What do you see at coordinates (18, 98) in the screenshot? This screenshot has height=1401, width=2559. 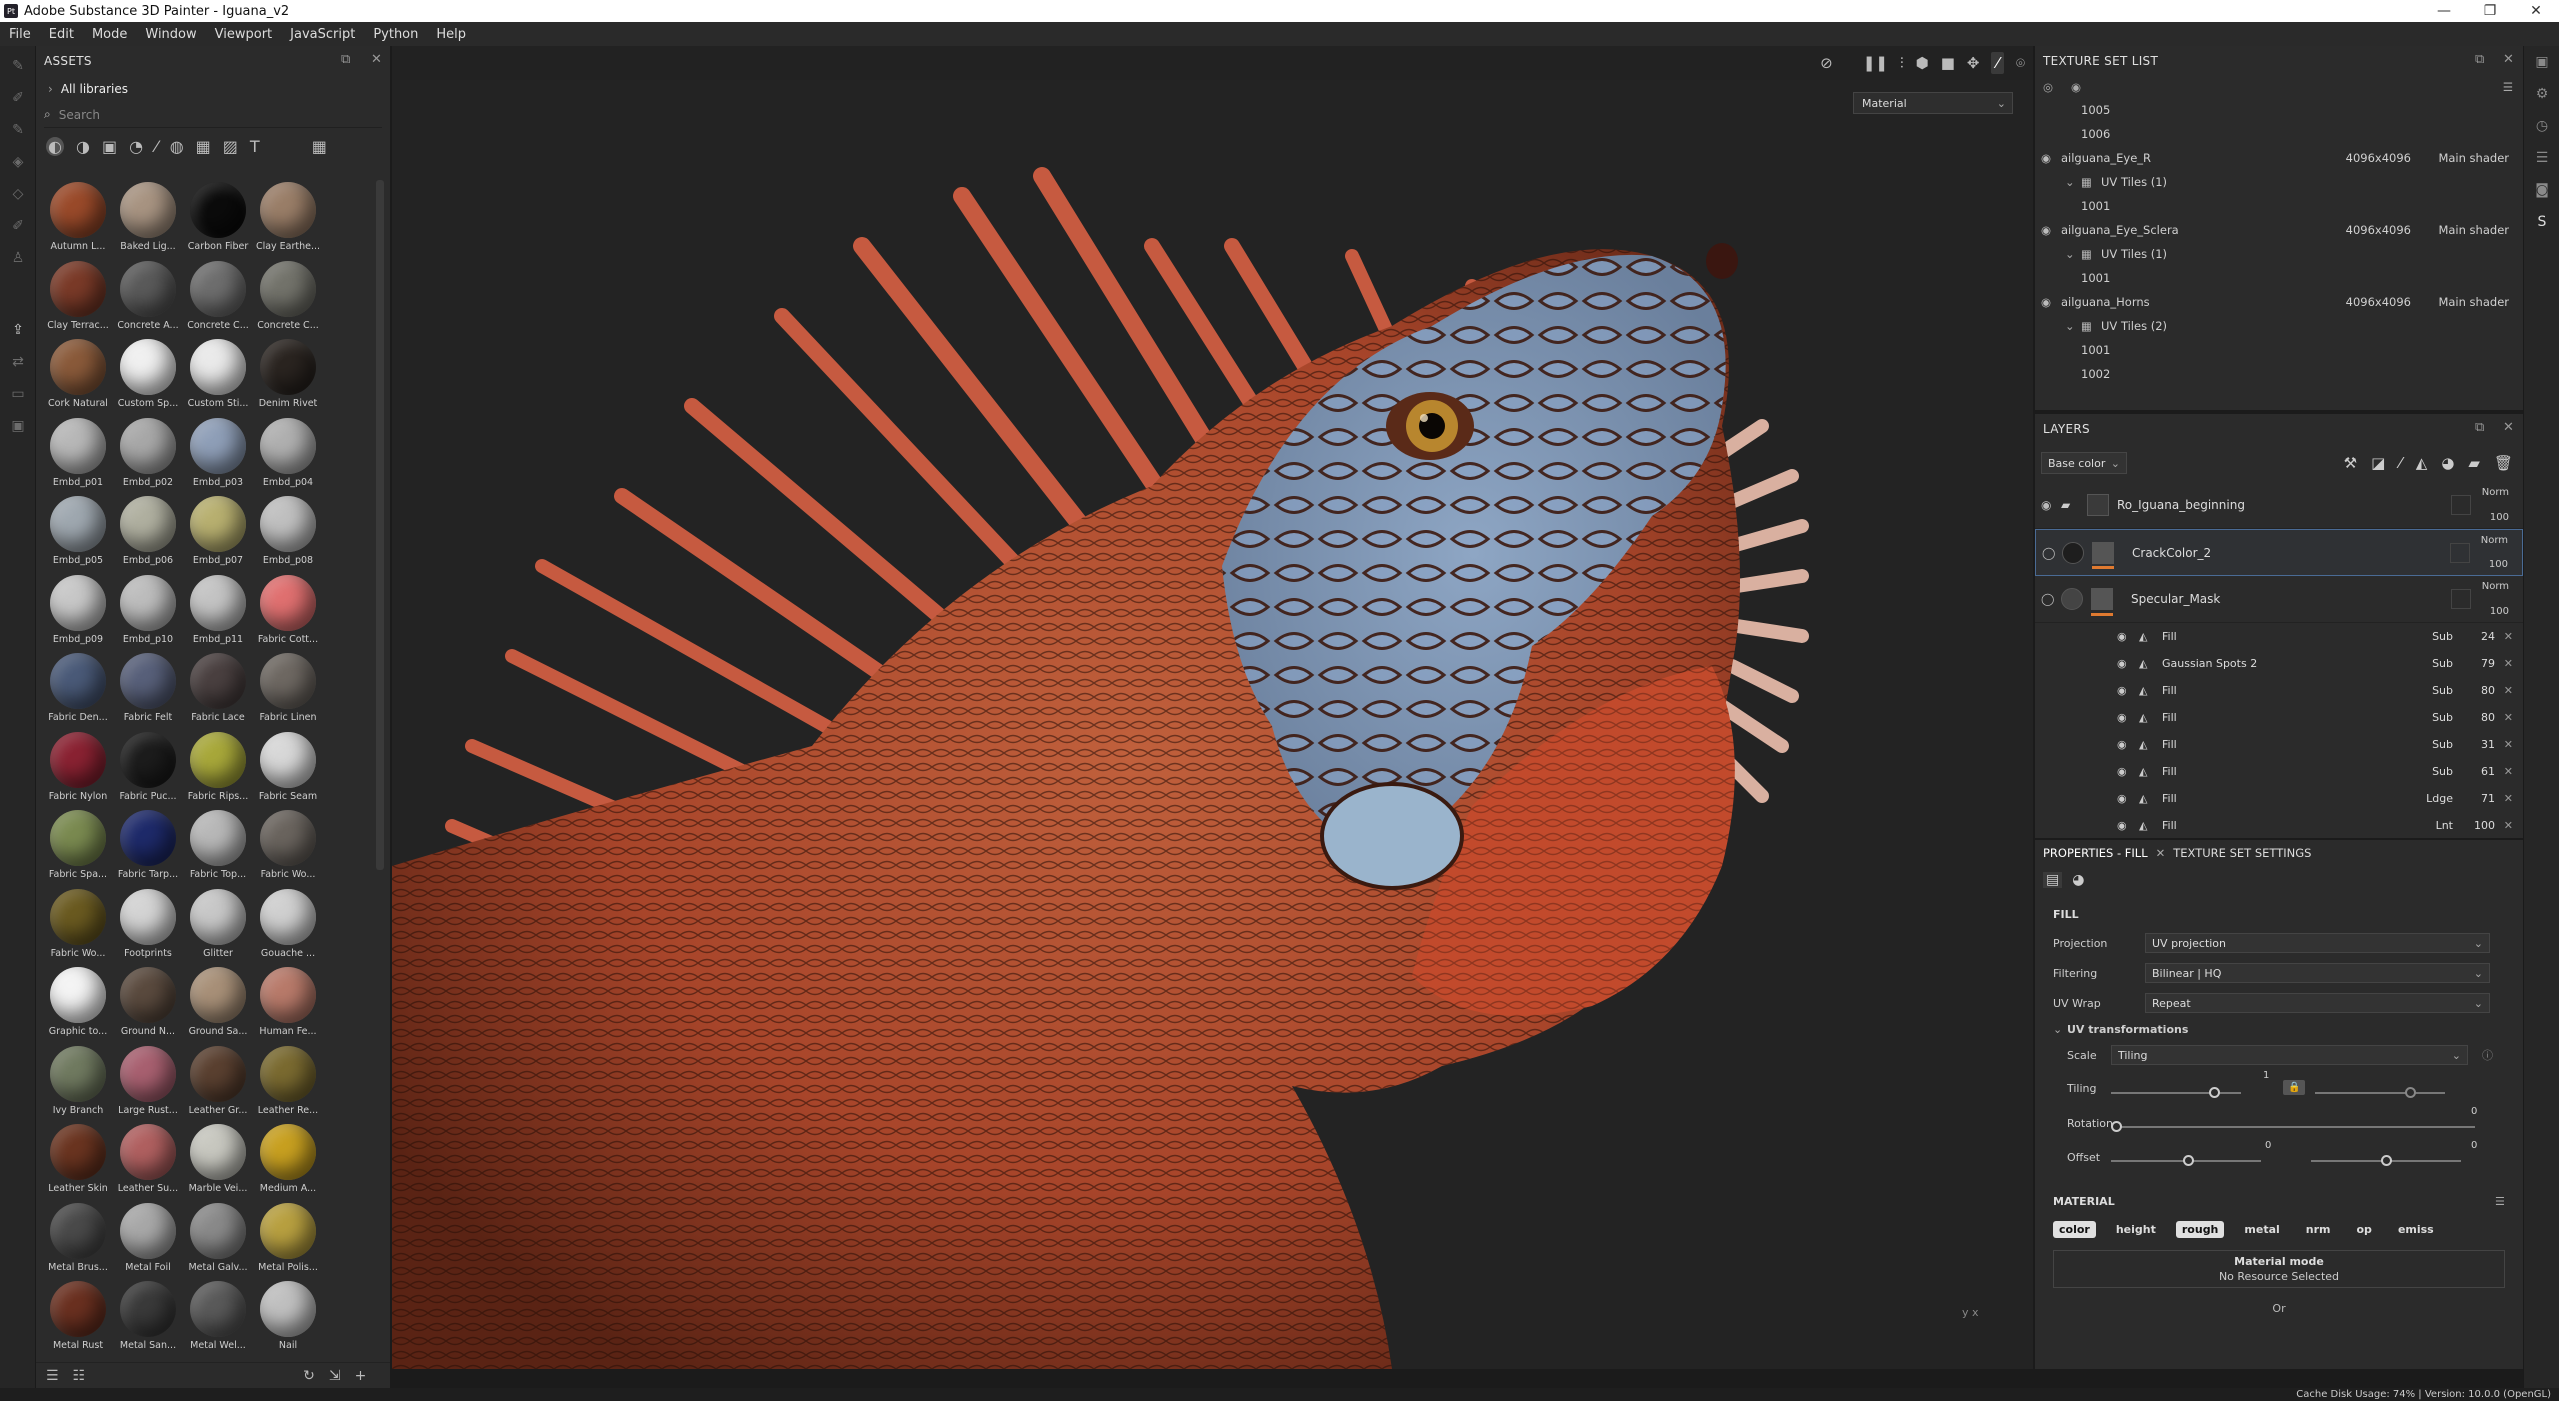 I see `eraser-icon: ✐` at bounding box center [18, 98].